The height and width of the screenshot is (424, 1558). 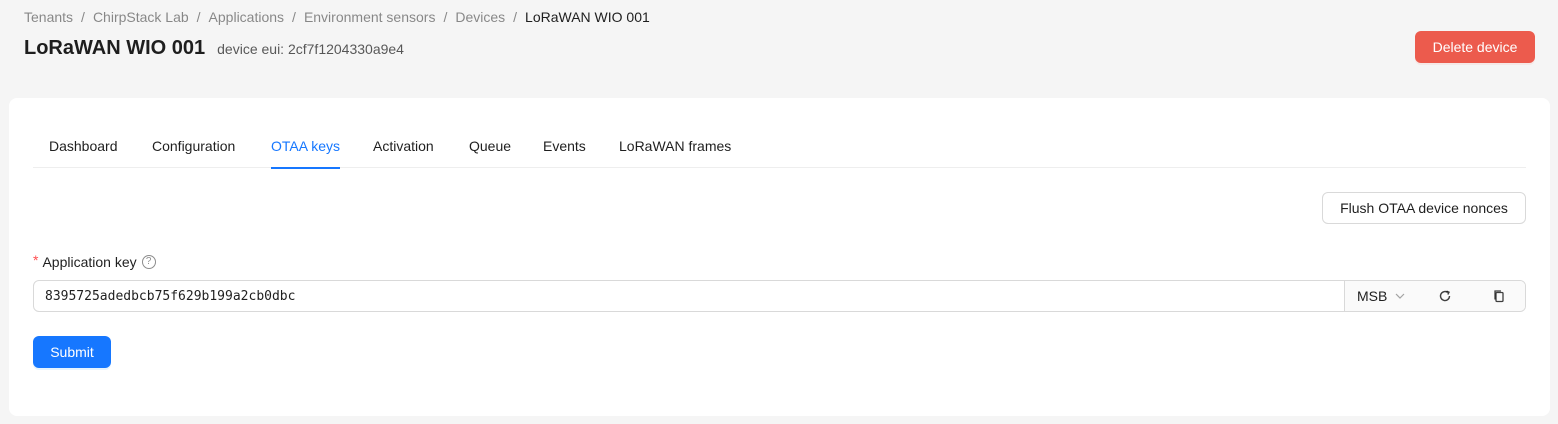 I want to click on tab-configuration: Configuration, so click(x=193, y=148).